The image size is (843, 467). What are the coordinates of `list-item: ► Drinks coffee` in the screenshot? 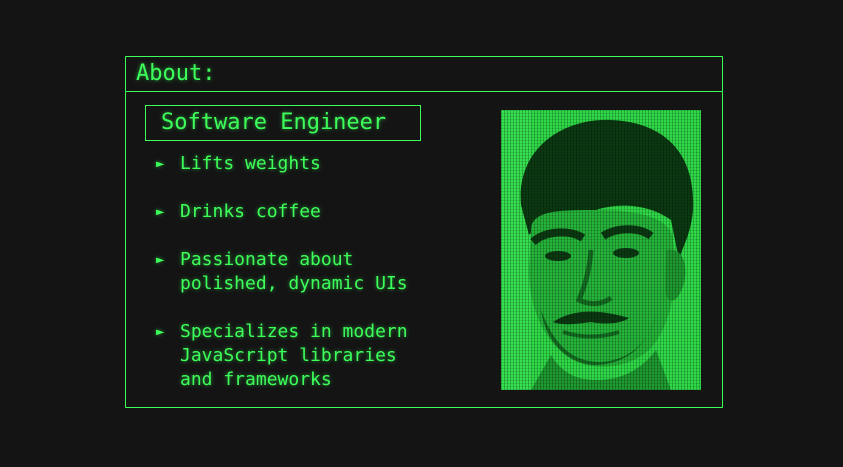 It's located at (306, 212).